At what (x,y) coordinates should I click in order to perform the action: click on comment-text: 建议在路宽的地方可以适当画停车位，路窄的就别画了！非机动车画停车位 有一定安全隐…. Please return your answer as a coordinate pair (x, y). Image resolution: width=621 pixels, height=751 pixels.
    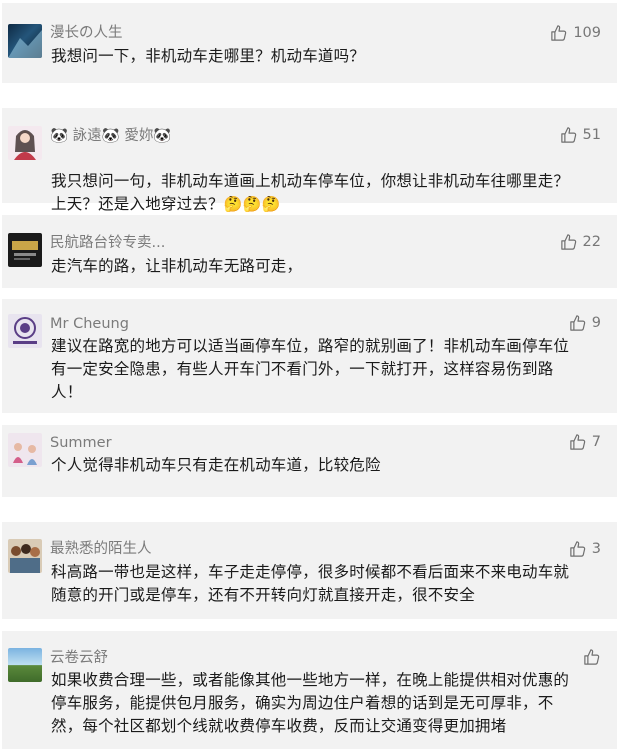
    Looking at the image, I should click on (310, 369).